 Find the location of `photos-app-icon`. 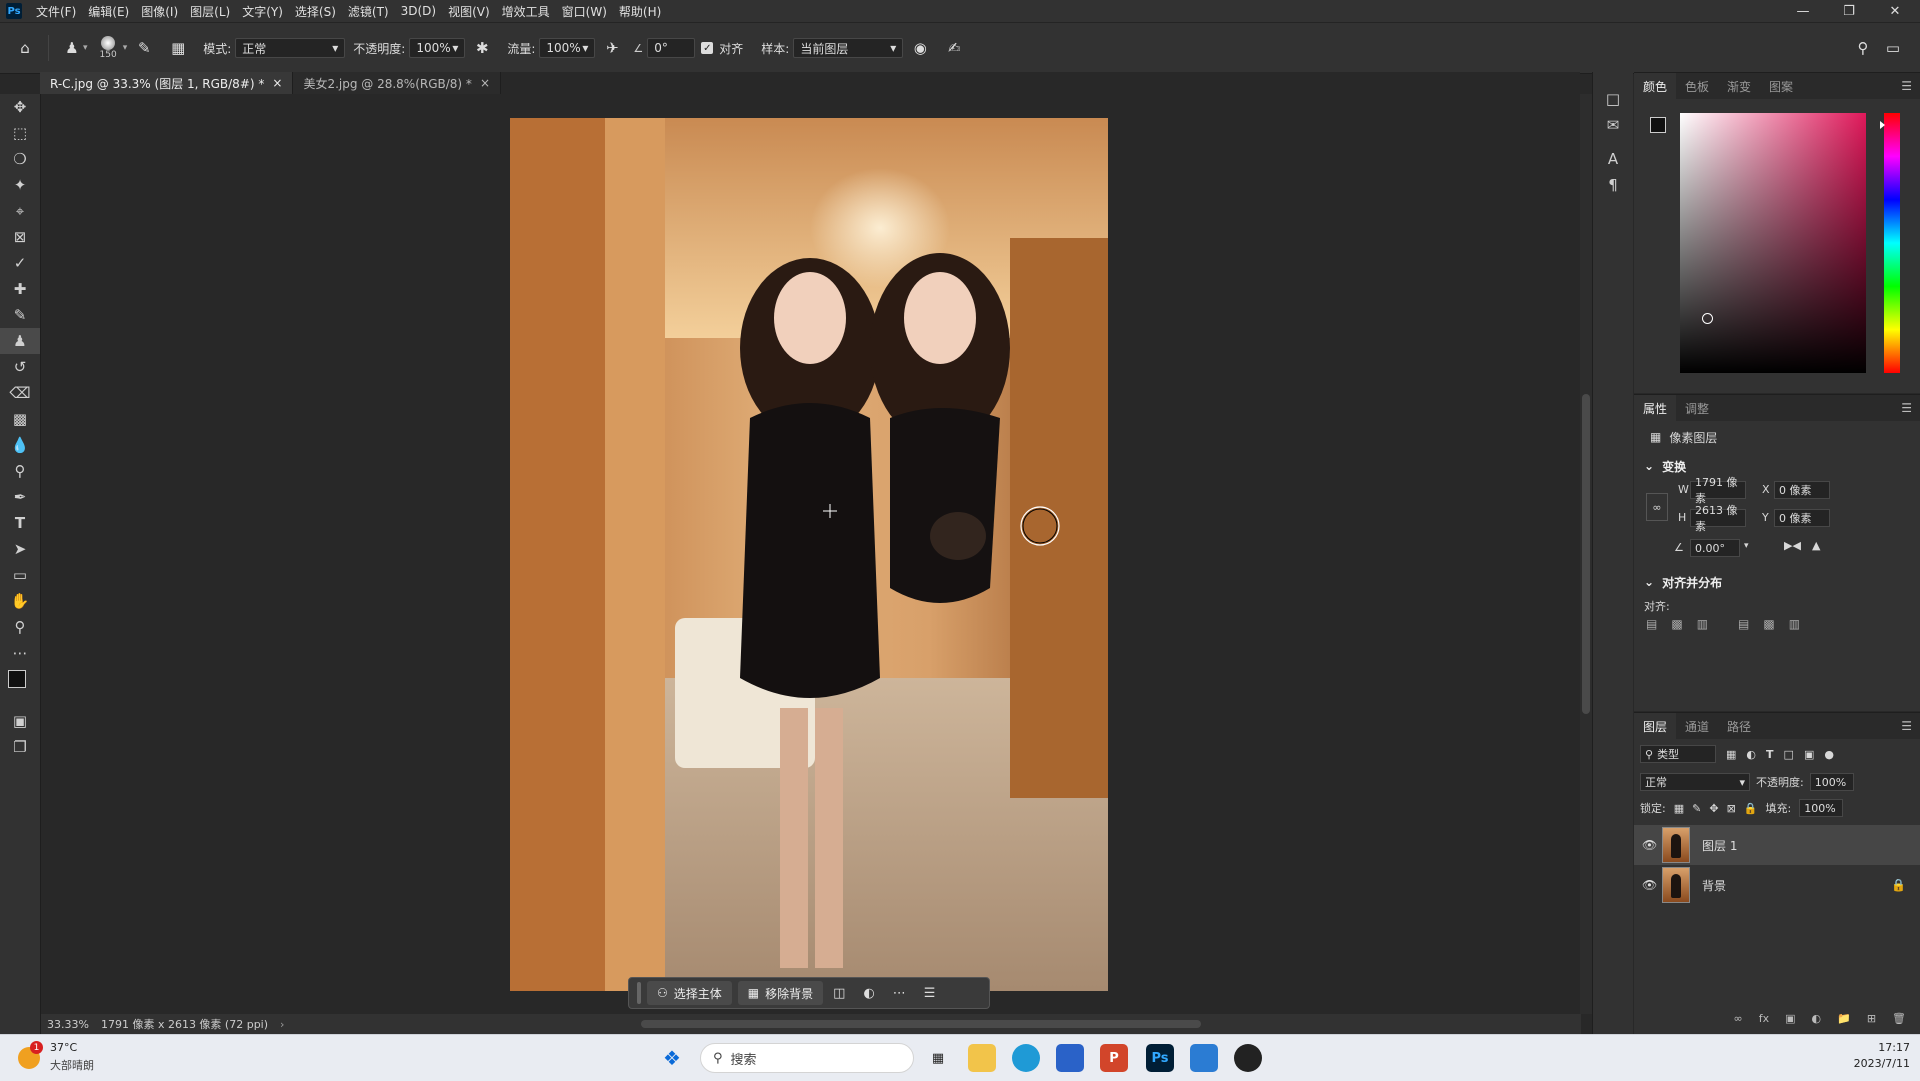

photos-app-icon is located at coordinates (1204, 1058).